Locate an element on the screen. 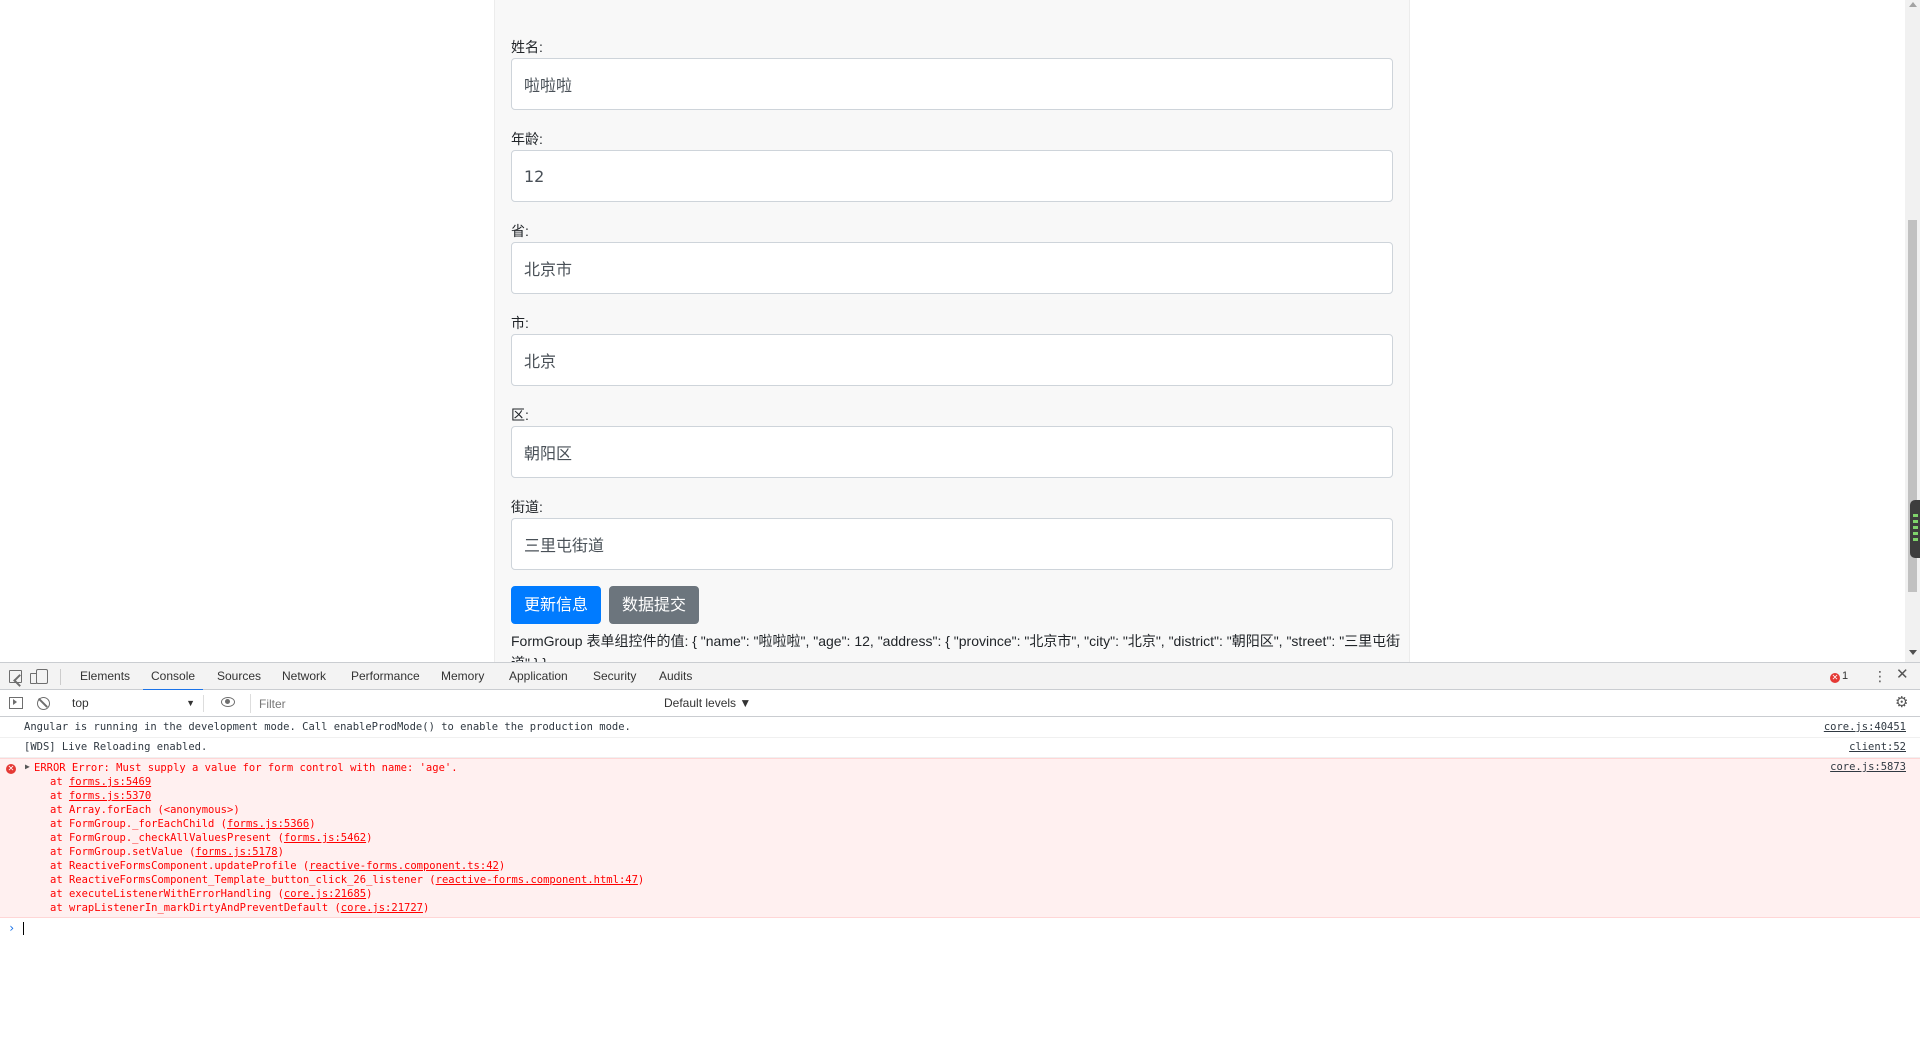  stack-line: at FormGroup.setValue (forms.js:5178) is located at coordinates (167, 852).